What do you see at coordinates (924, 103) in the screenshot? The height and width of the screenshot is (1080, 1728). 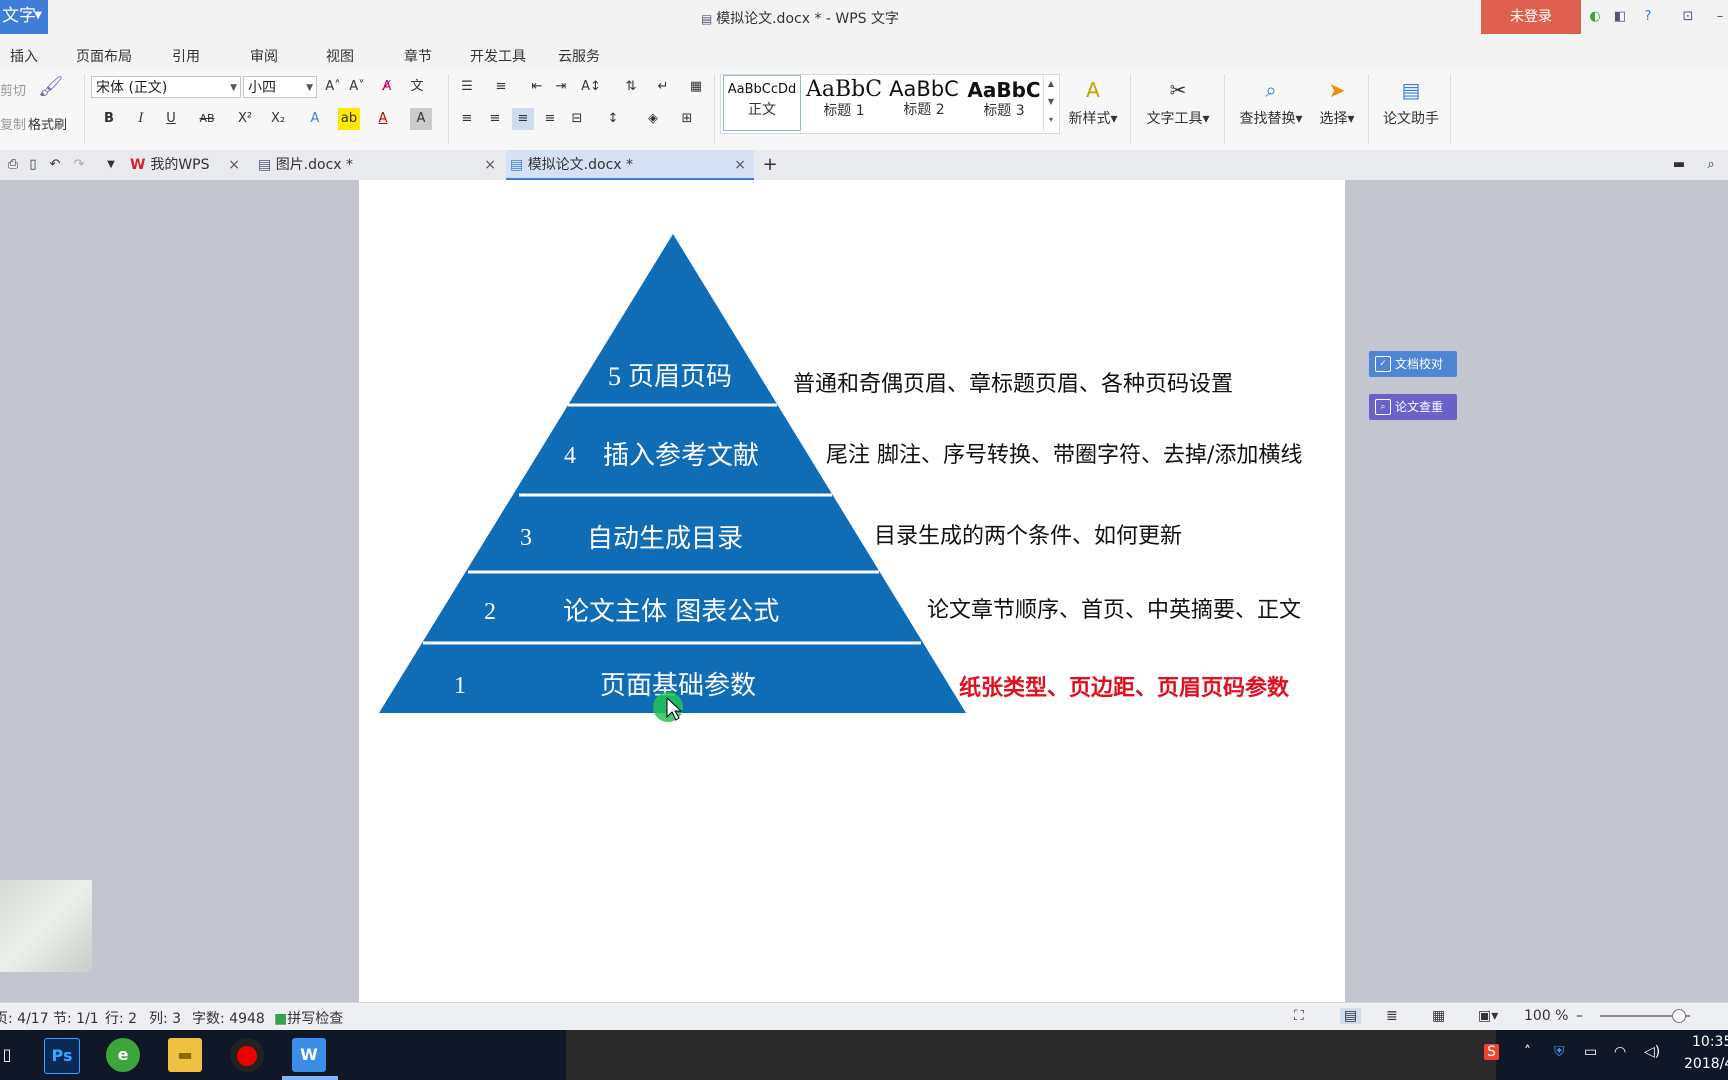 I see `style-heading-2: AaBbC 标题 2` at bounding box center [924, 103].